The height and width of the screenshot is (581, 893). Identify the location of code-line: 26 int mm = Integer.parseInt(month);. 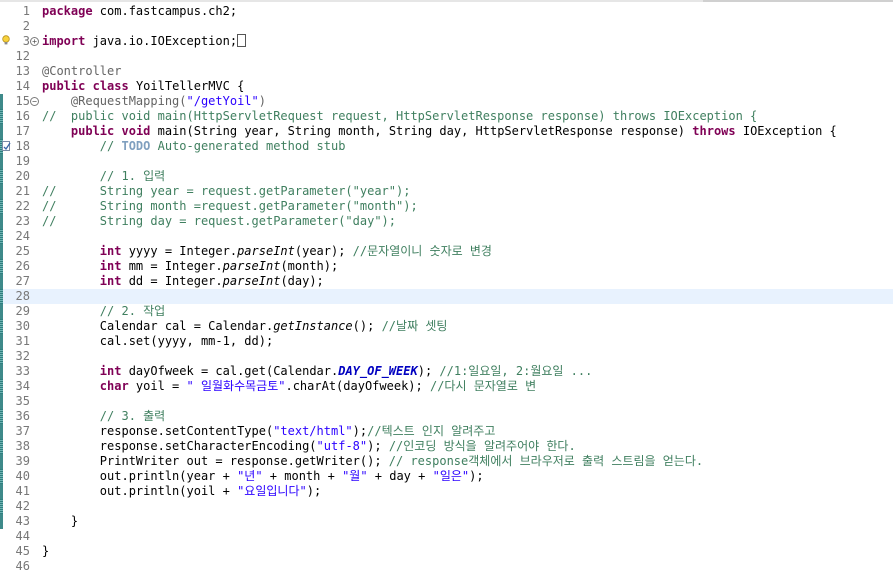
(446, 266).